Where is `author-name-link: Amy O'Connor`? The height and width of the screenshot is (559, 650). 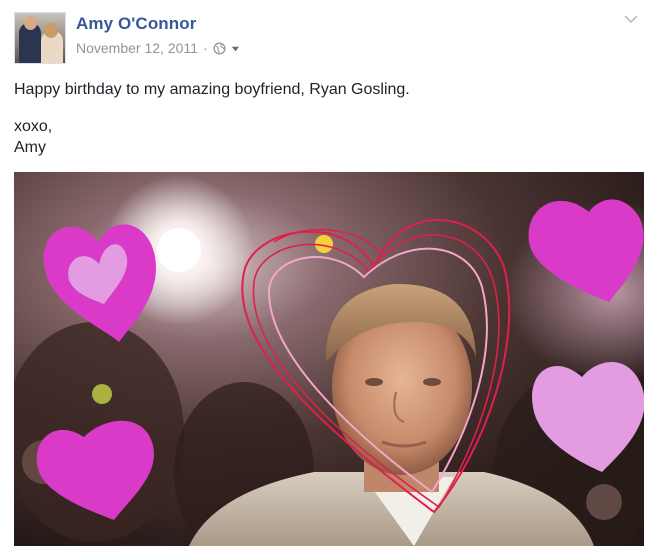
author-name-link: Amy O'Connor is located at coordinates (136, 24).